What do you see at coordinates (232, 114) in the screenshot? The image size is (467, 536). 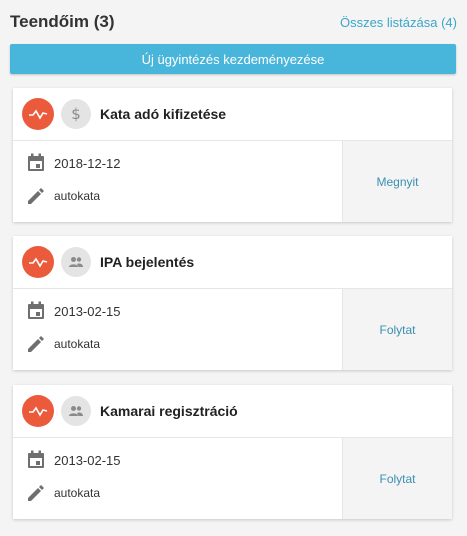 I see `card-header: $ Kata adó kifizetése` at bounding box center [232, 114].